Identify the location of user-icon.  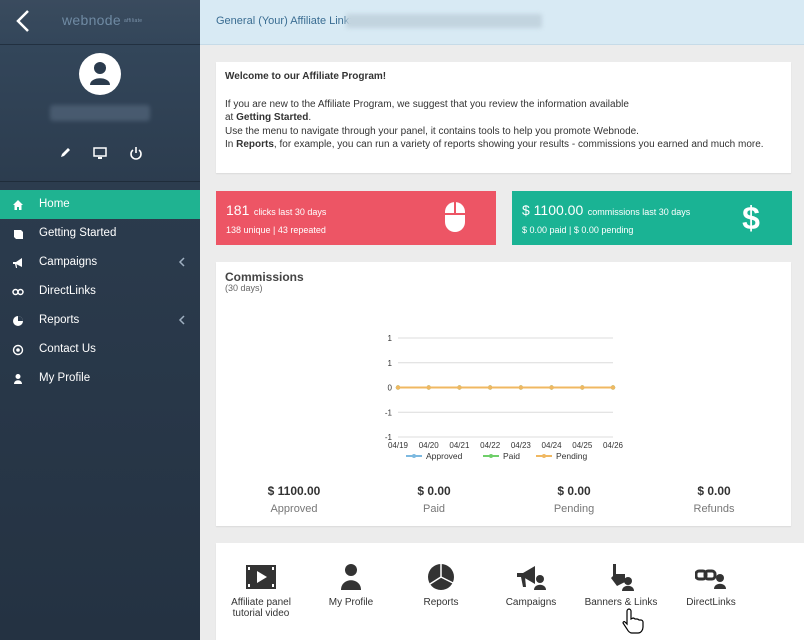
(18, 379).